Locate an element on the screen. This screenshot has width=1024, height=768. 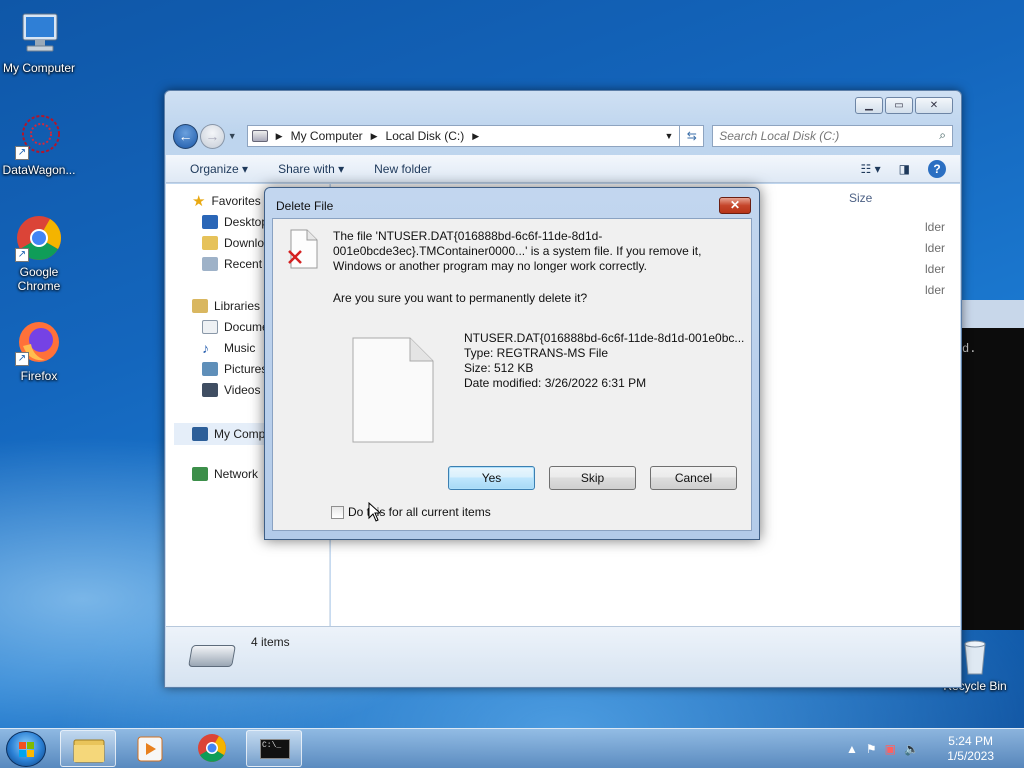
desktop-icon-label: Google Chrome is located at coordinates (39, 279).